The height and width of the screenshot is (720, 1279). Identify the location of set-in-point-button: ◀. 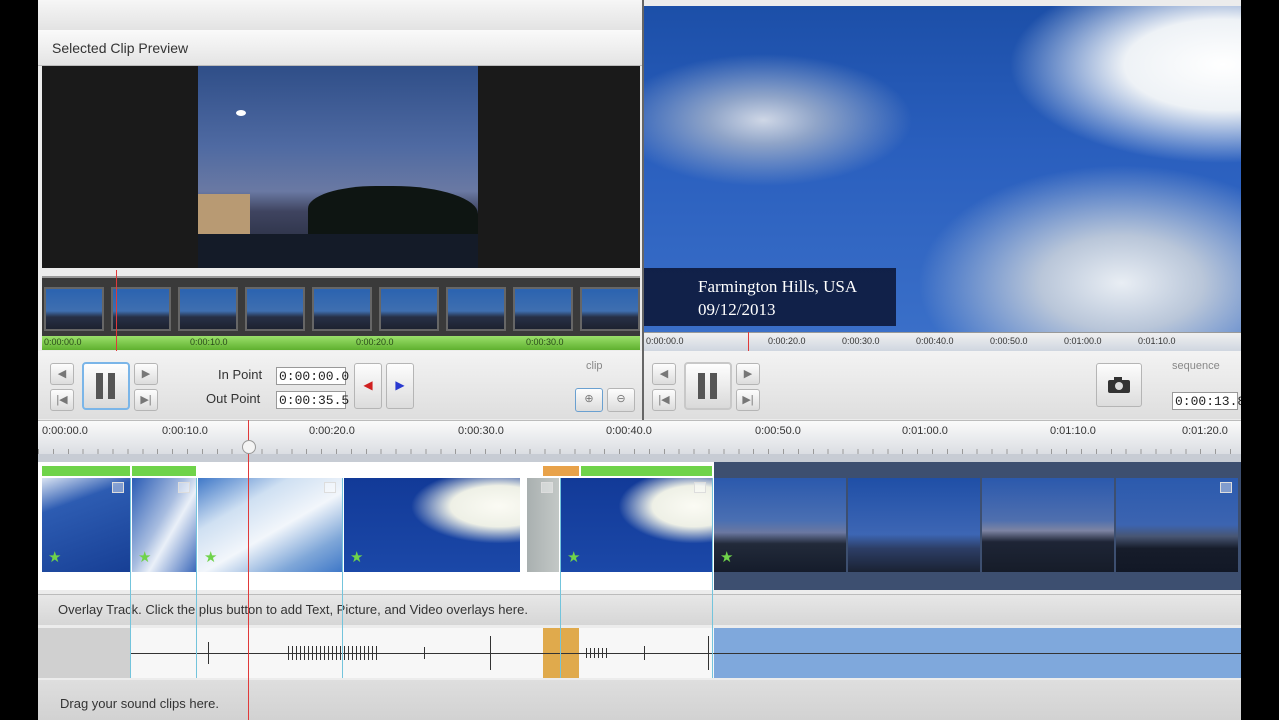
(368, 386).